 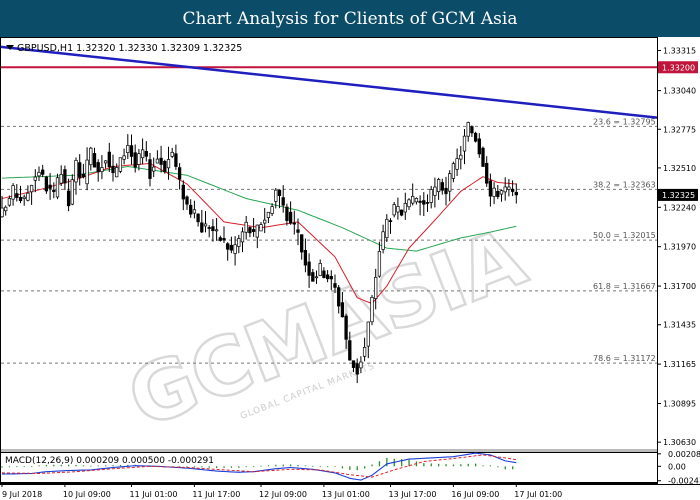 I want to click on time-tick-label-4: 12 Jul 09:00, so click(x=283, y=494).